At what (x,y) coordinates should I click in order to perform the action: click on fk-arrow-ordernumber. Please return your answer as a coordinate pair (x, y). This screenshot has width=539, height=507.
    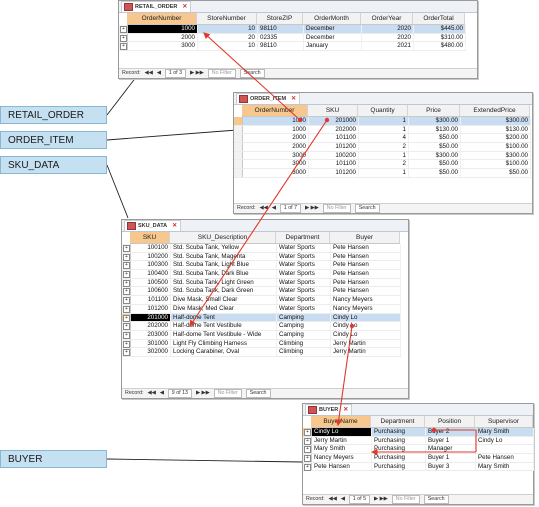
    Looking at the image, I should click on (252, 76).